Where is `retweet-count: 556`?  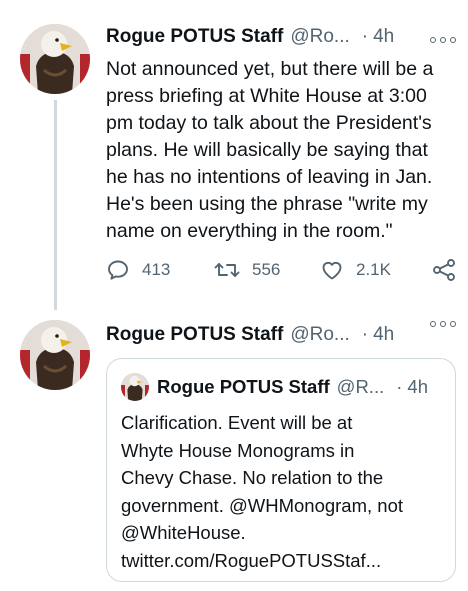
retweet-count: 556 is located at coordinates (266, 269).